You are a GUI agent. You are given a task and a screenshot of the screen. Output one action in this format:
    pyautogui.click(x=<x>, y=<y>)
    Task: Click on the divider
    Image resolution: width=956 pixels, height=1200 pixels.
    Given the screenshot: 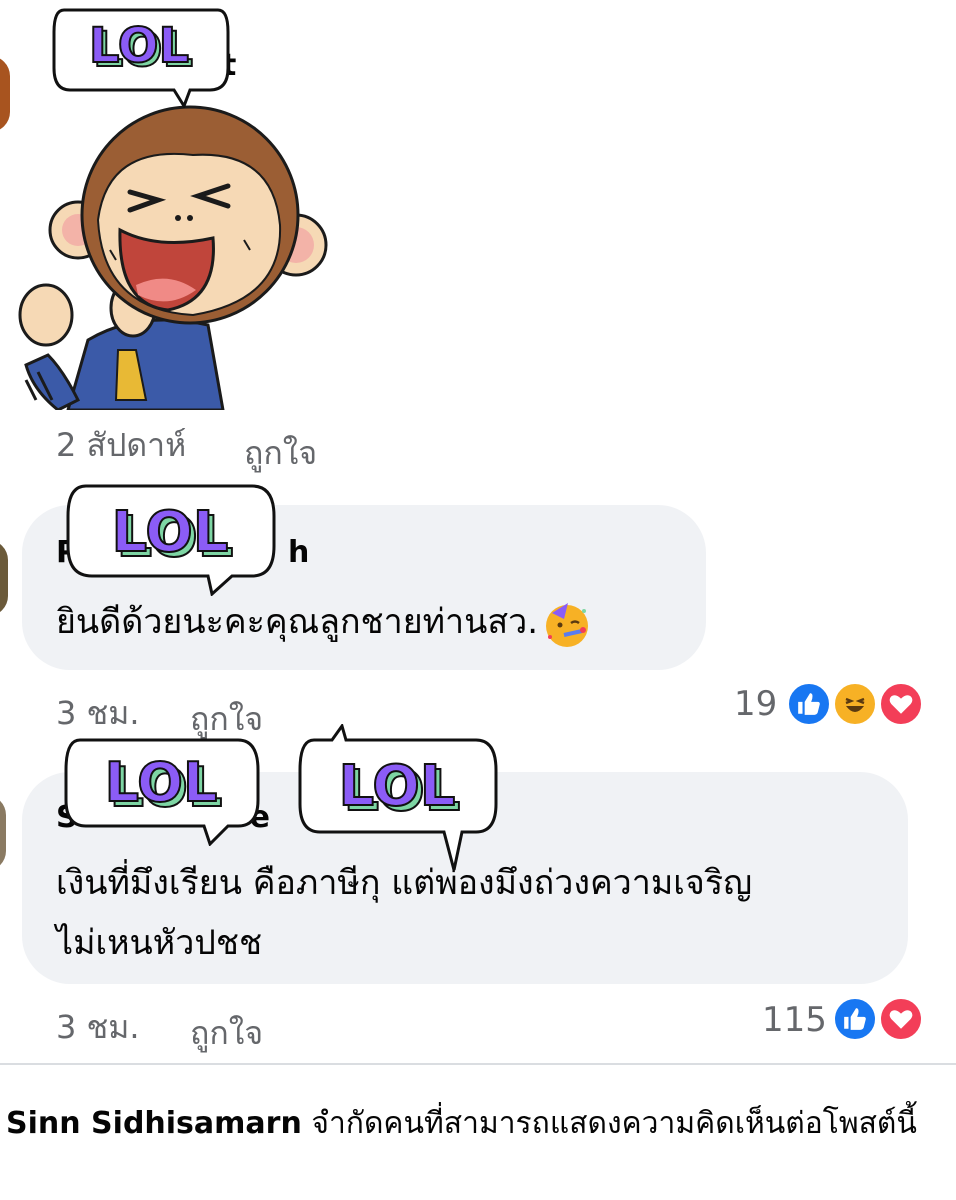 What is the action you would take?
    pyautogui.click(x=478, y=1064)
    